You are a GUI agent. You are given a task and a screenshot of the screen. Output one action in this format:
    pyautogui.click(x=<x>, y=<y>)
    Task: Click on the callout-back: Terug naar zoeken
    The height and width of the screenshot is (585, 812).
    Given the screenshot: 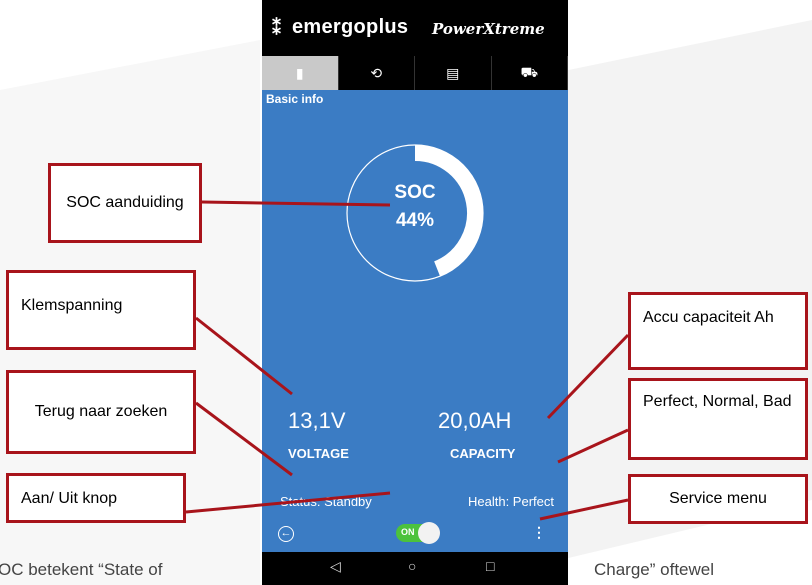 What is the action you would take?
    pyautogui.click(x=101, y=412)
    